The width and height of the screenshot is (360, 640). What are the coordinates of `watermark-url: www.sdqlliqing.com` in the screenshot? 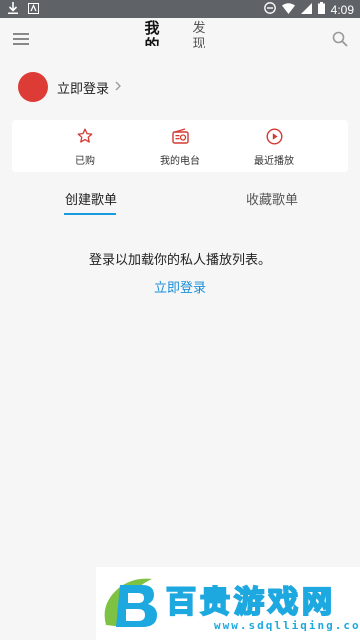 It's located at (287, 625).